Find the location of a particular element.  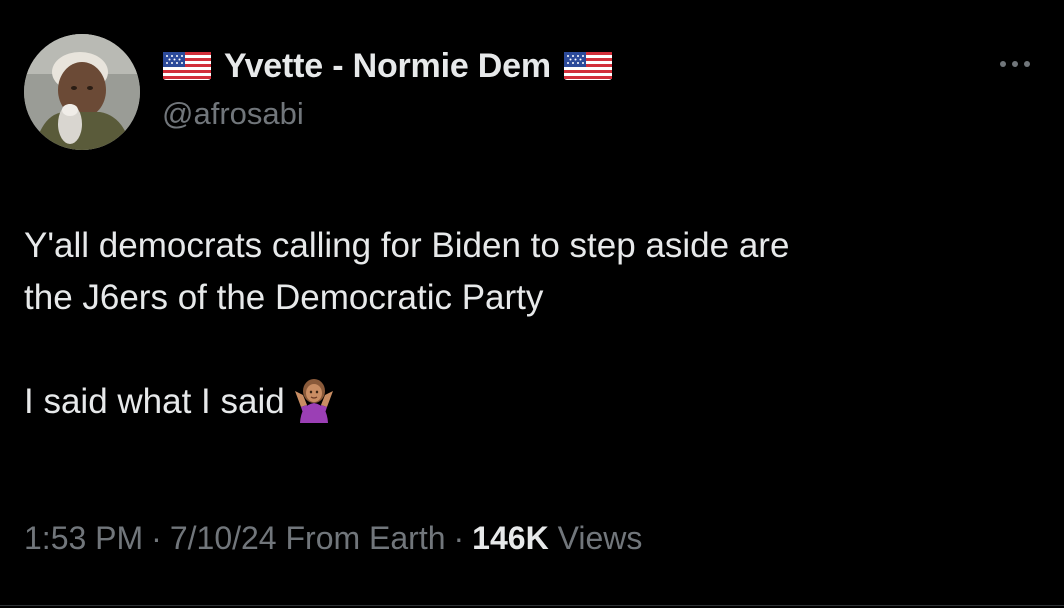

tweet-text-line: I said what I said is located at coordinates (529, 402).